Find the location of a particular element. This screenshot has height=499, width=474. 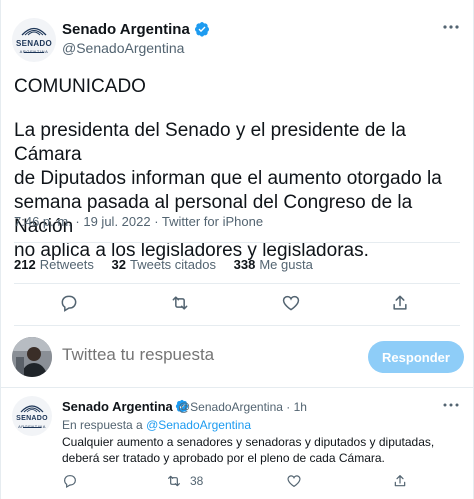

user-photo-icon is located at coordinates (32, 357).